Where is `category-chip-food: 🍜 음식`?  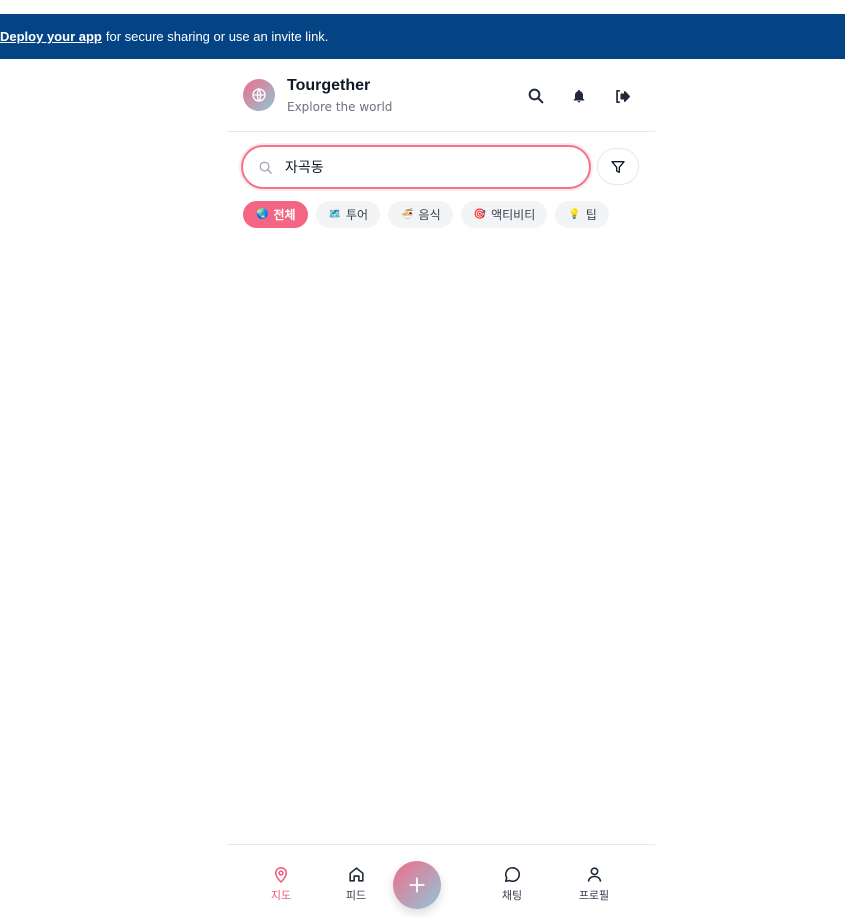
category-chip-food: 🍜 음식 is located at coordinates (420, 214).